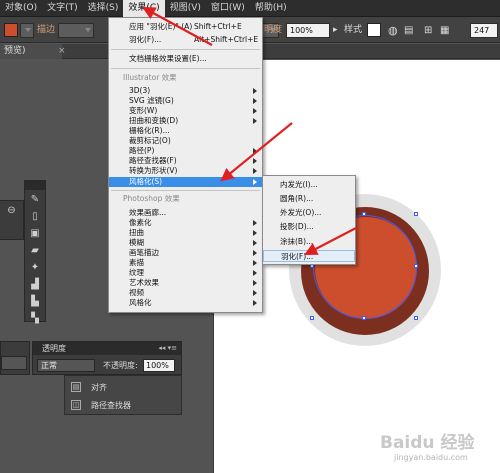 The width and height of the screenshot is (500, 473). I want to click on menu-window: 窗口(W), so click(228, 8).